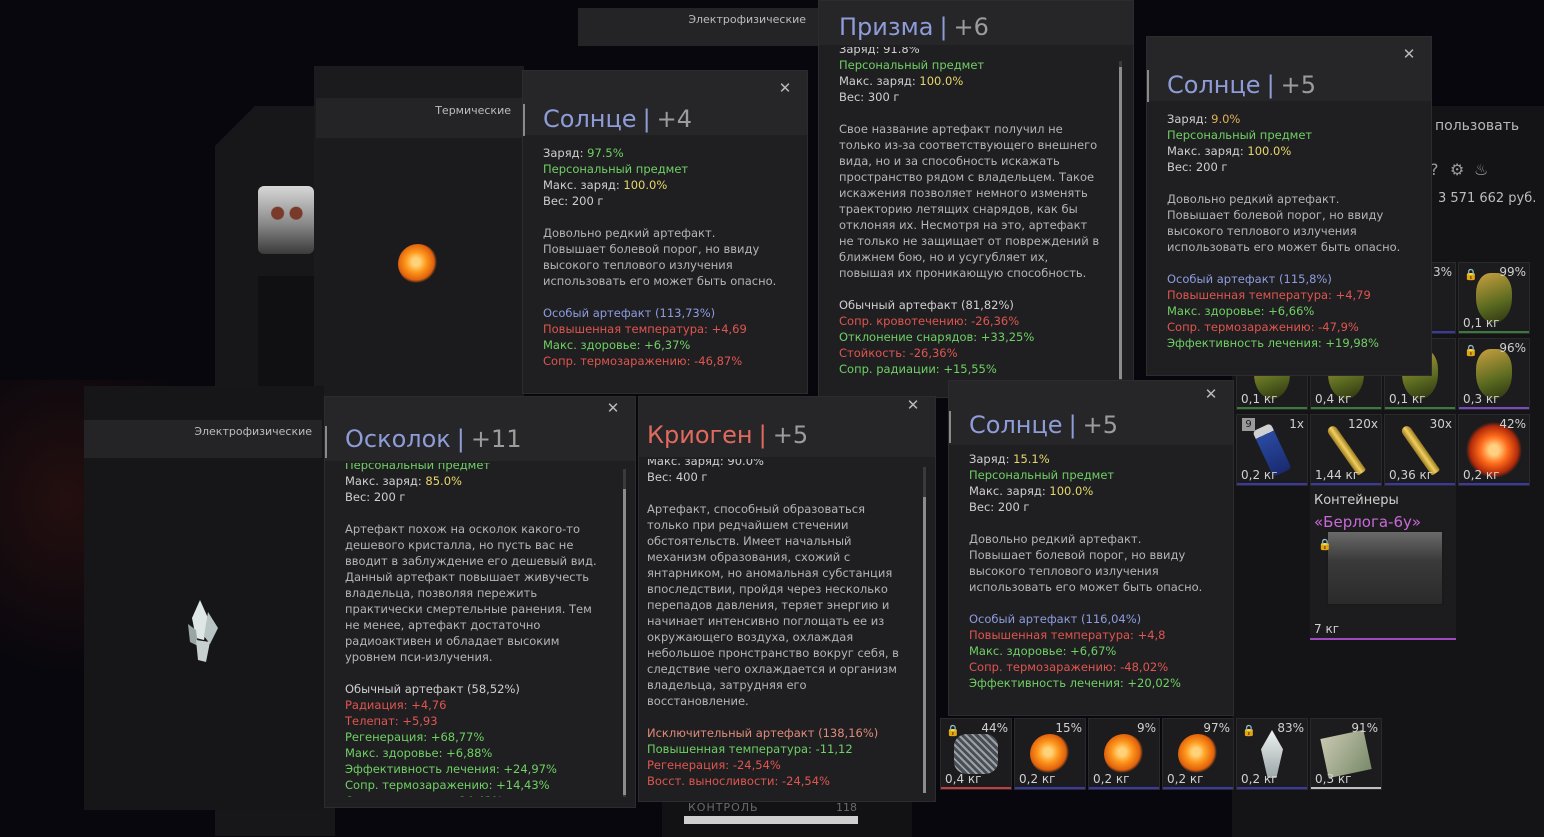 This screenshot has width=1544, height=837. Describe the element at coordinates (1364, 728) in the screenshot. I see `item-durability: 91%` at that location.